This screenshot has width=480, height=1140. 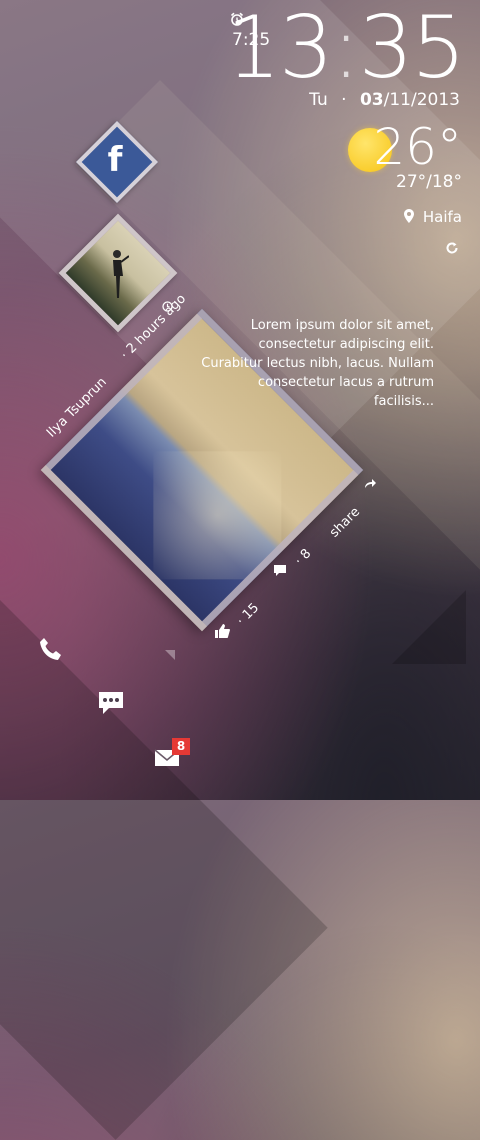 I want to click on comment-icon, so click(x=280, y=571).